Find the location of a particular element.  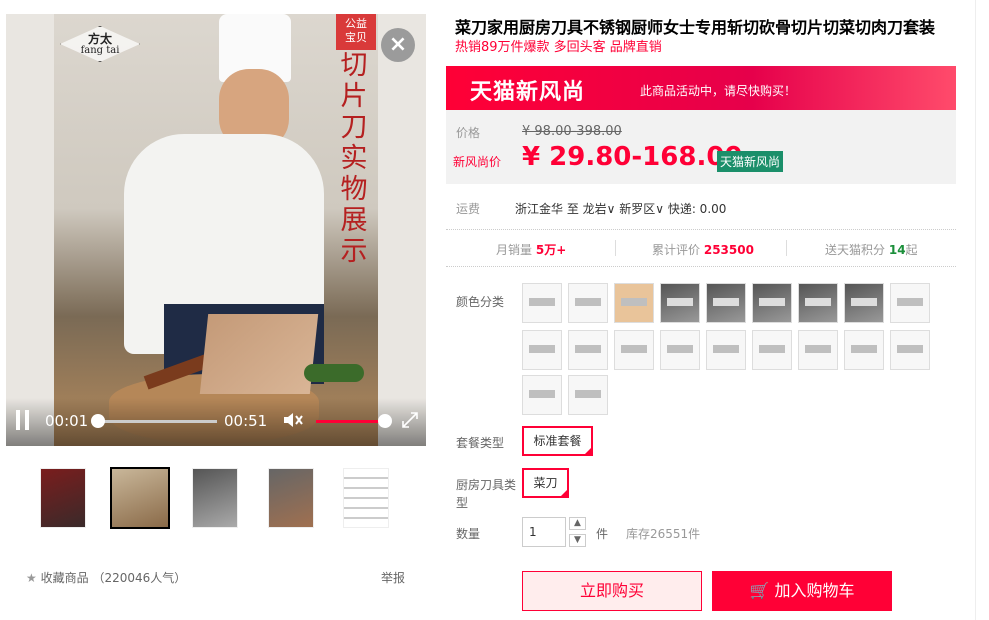

popularity-count: （220046人气） is located at coordinates (139, 578).